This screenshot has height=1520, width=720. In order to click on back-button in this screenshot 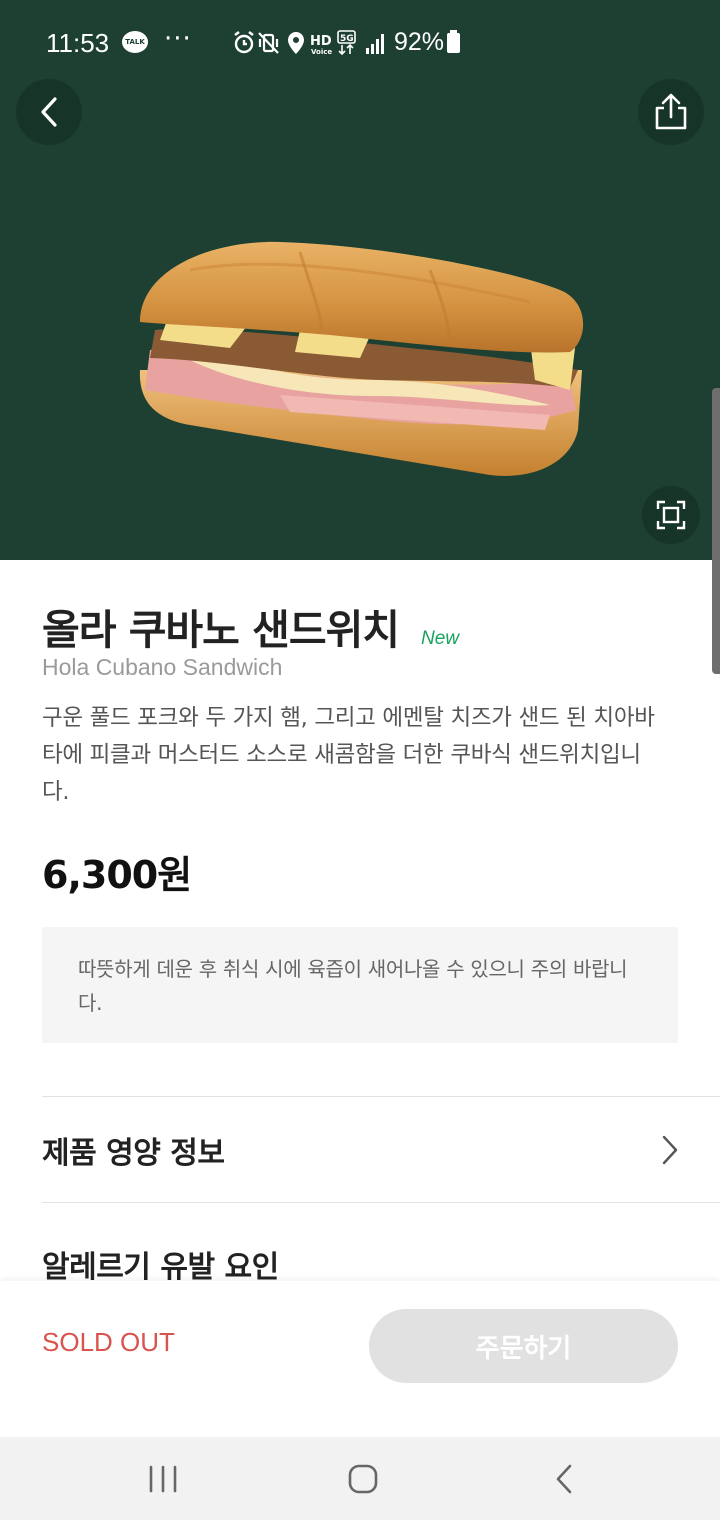, I will do `click(49, 112)`.